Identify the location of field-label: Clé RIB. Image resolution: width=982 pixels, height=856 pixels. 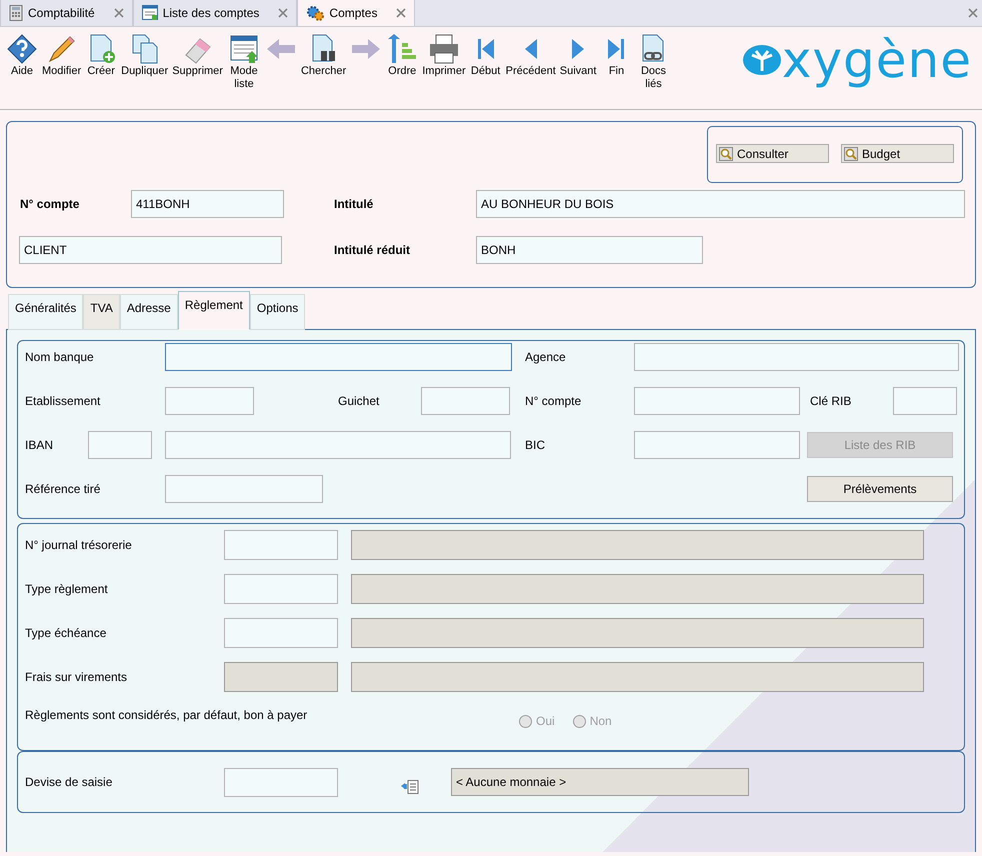
(831, 401).